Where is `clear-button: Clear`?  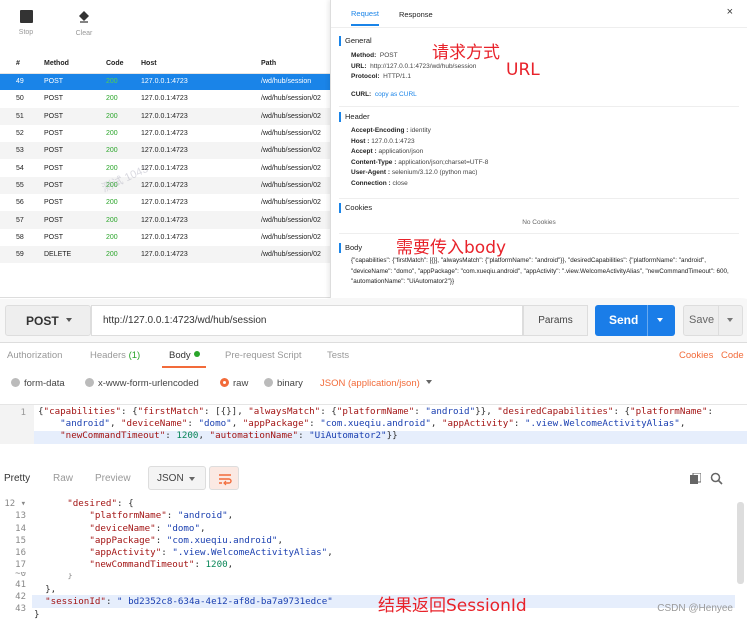 clear-button: Clear is located at coordinates (84, 23).